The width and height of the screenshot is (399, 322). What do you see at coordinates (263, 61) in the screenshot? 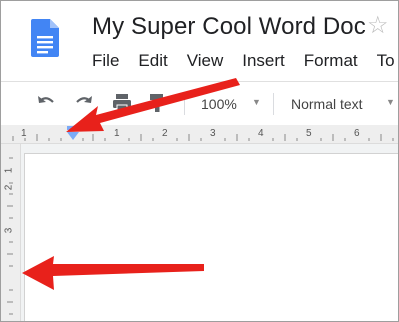
I see `menu-insert: Insert` at bounding box center [263, 61].